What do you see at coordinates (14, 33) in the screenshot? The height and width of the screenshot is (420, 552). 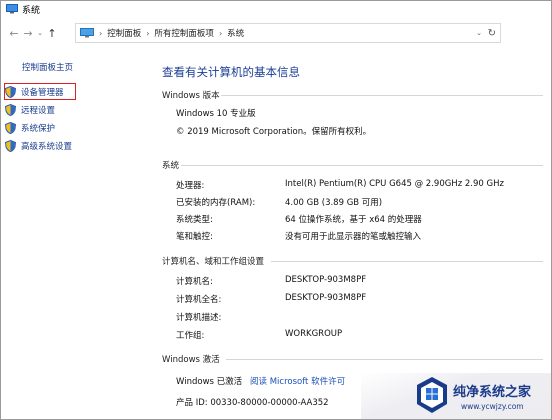 I see `back-arrow-icon: ←` at bounding box center [14, 33].